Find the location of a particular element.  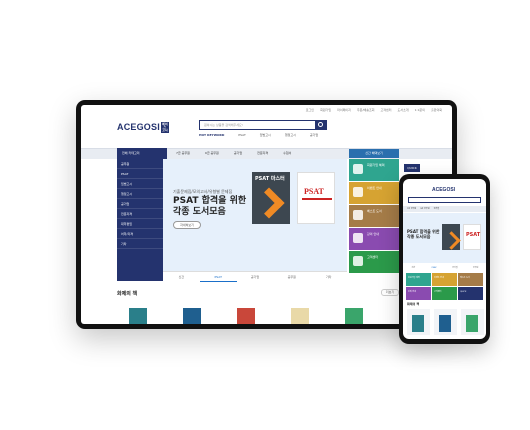

hero-book-cover: PSAT is located at coordinates (316, 198).